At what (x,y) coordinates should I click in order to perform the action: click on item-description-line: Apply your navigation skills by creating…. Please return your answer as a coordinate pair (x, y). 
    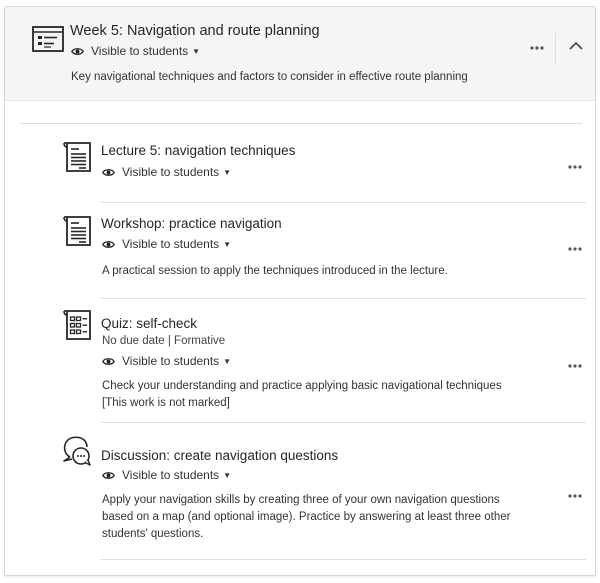
    Looking at the image, I should click on (301, 500).